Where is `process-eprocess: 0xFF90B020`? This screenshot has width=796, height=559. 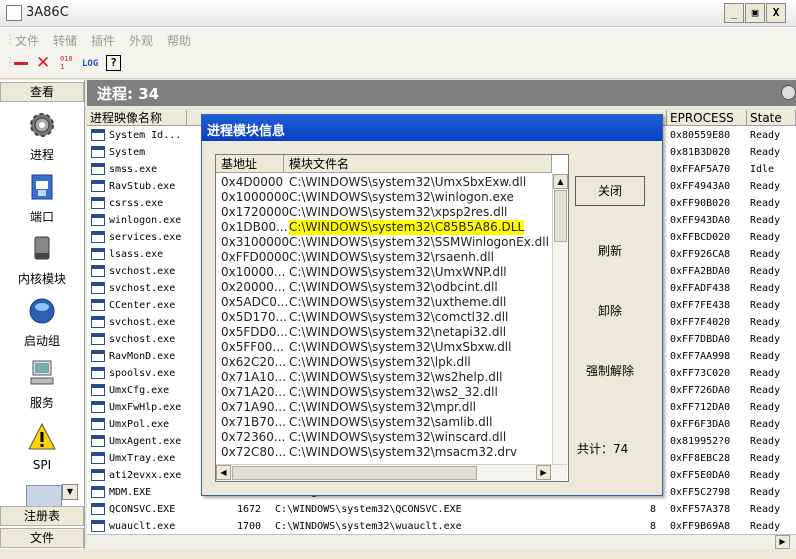
process-eprocess: 0xFF90B020 is located at coordinates (700, 203).